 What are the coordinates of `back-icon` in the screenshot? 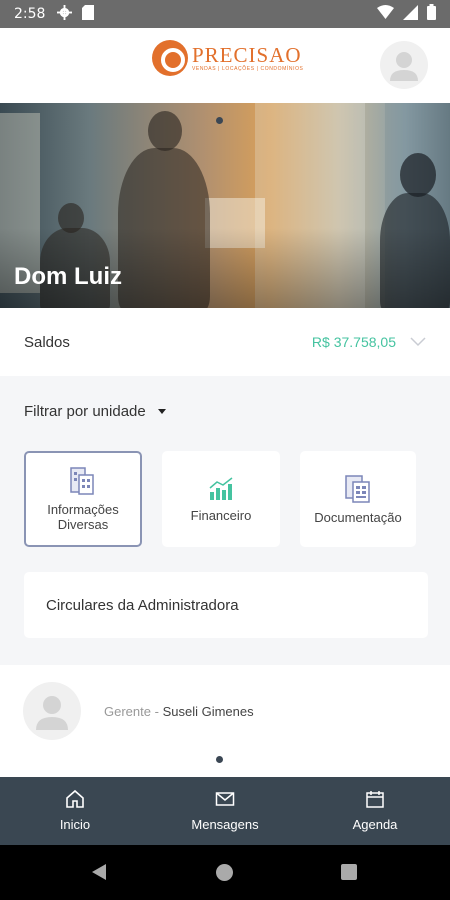 It's located at (99, 872).